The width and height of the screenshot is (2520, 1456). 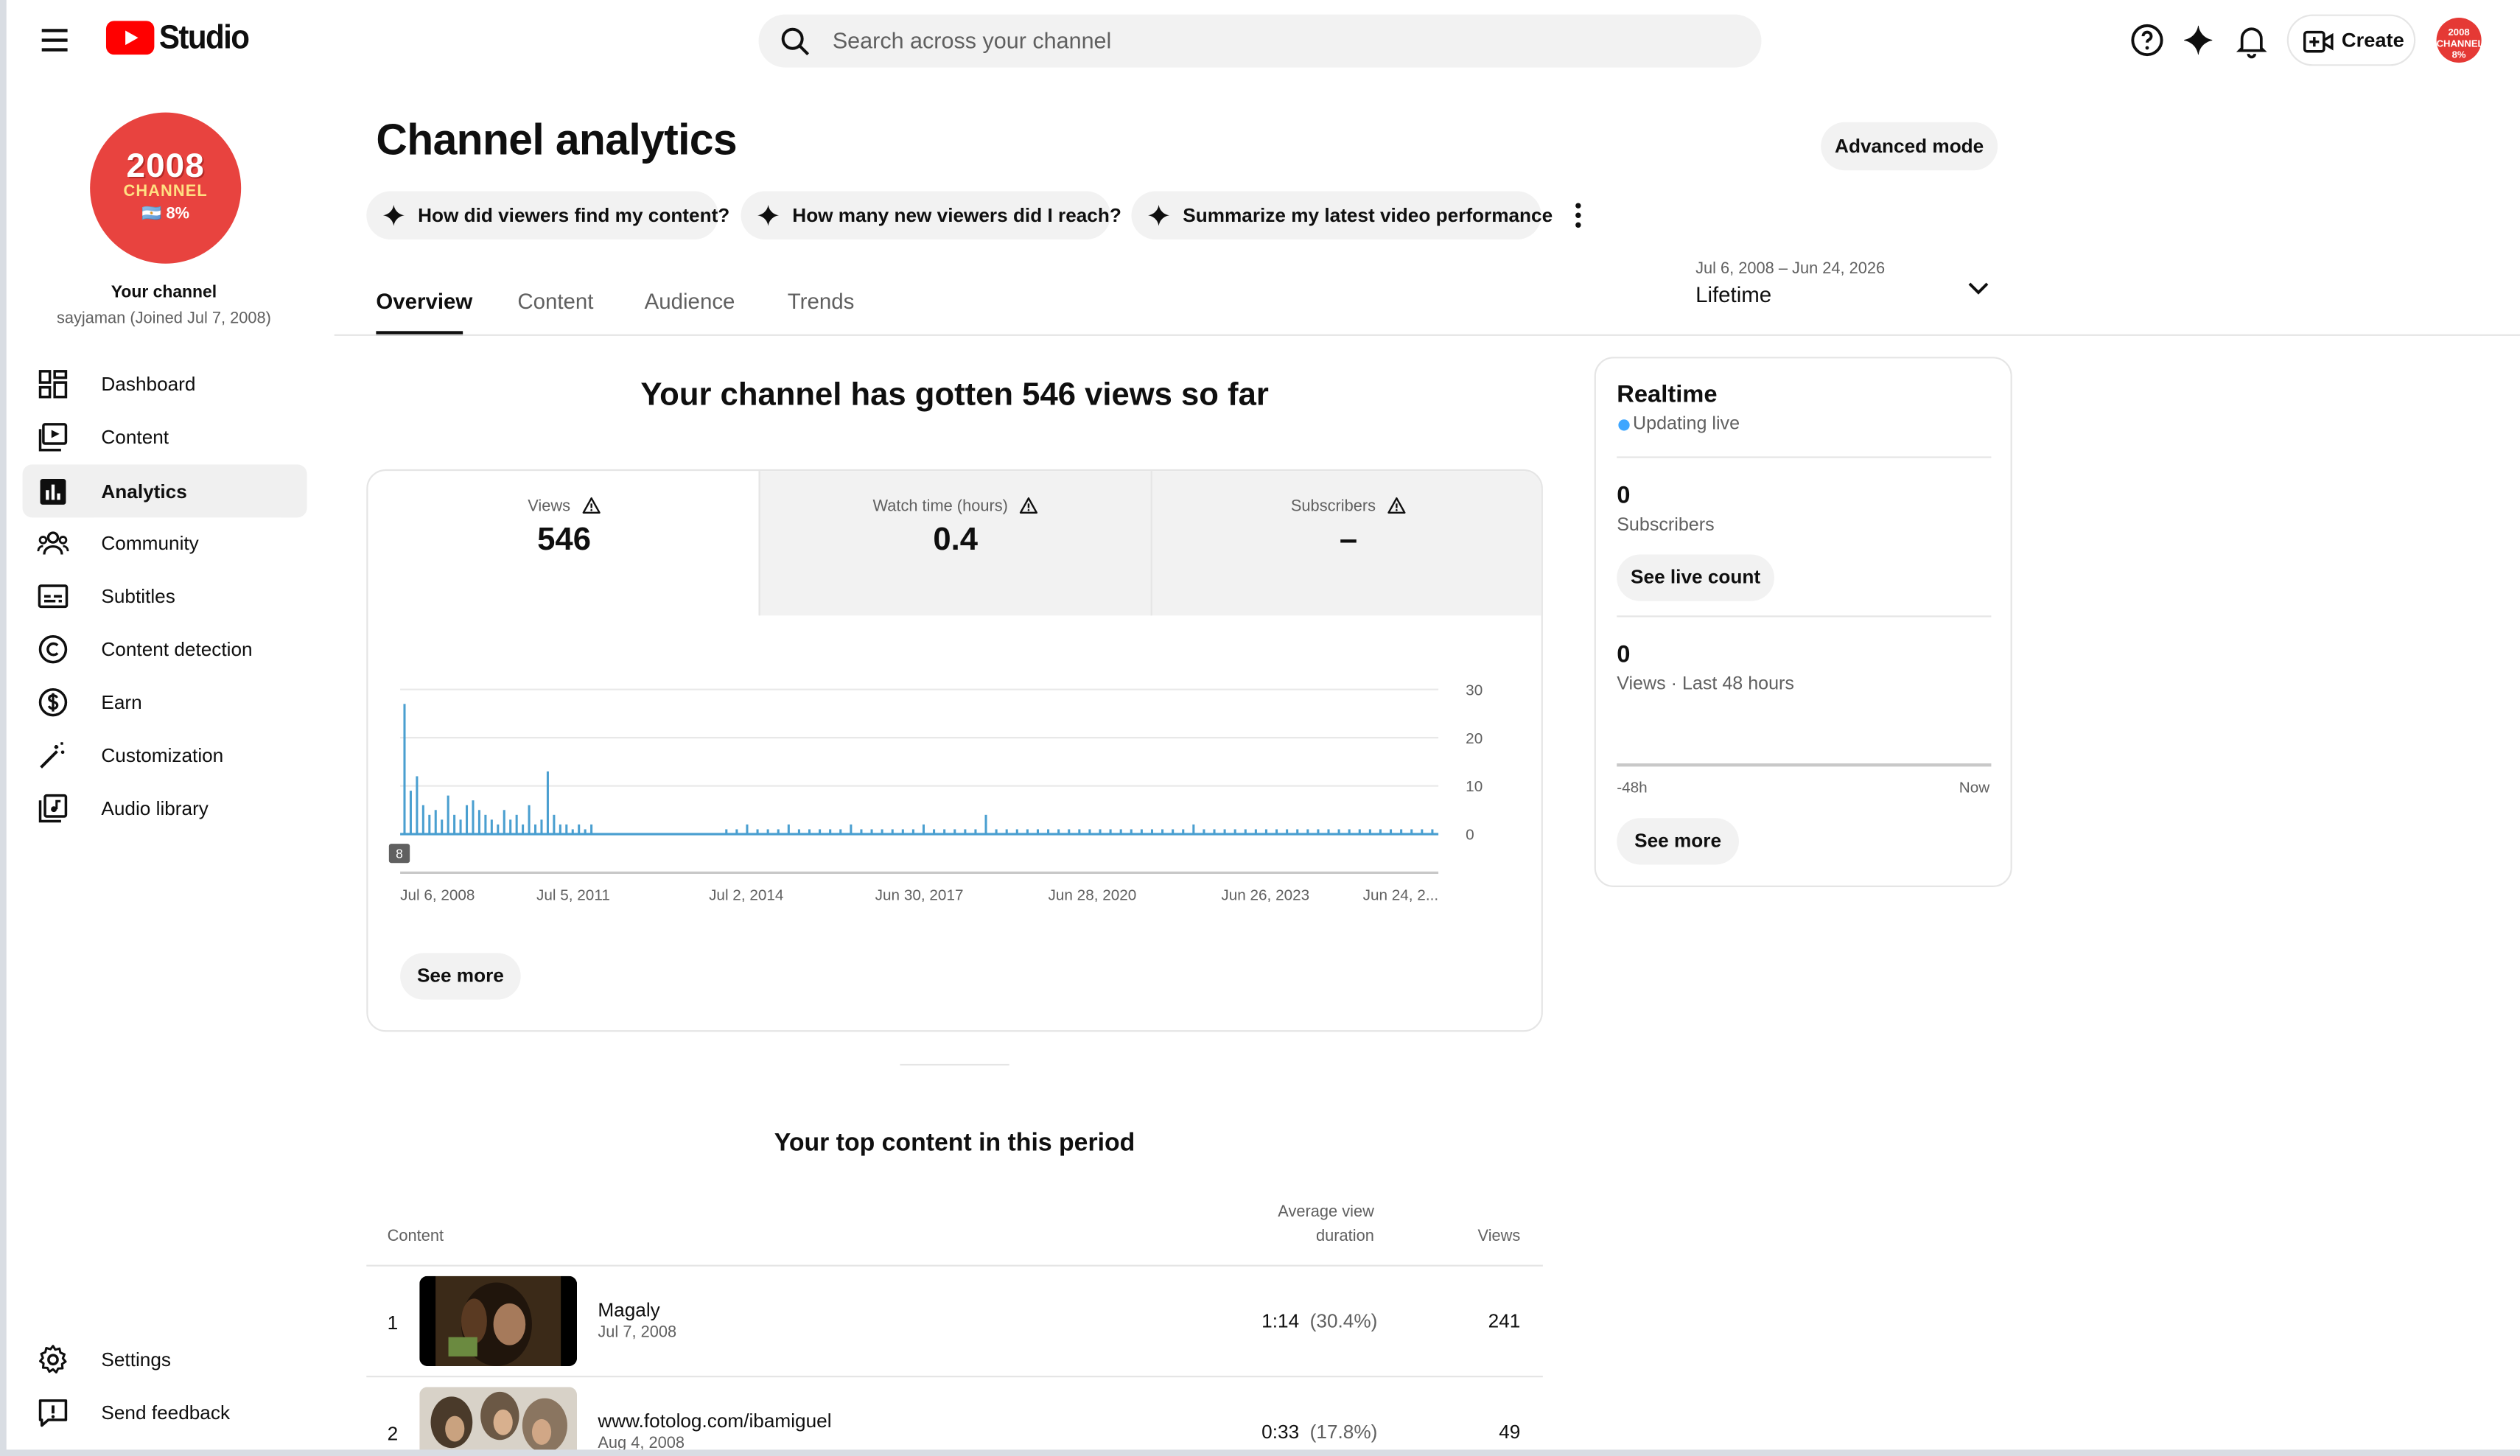 What do you see at coordinates (144, 491) in the screenshot?
I see `sidebar-item-label: Analytics` at bounding box center [144, 491].